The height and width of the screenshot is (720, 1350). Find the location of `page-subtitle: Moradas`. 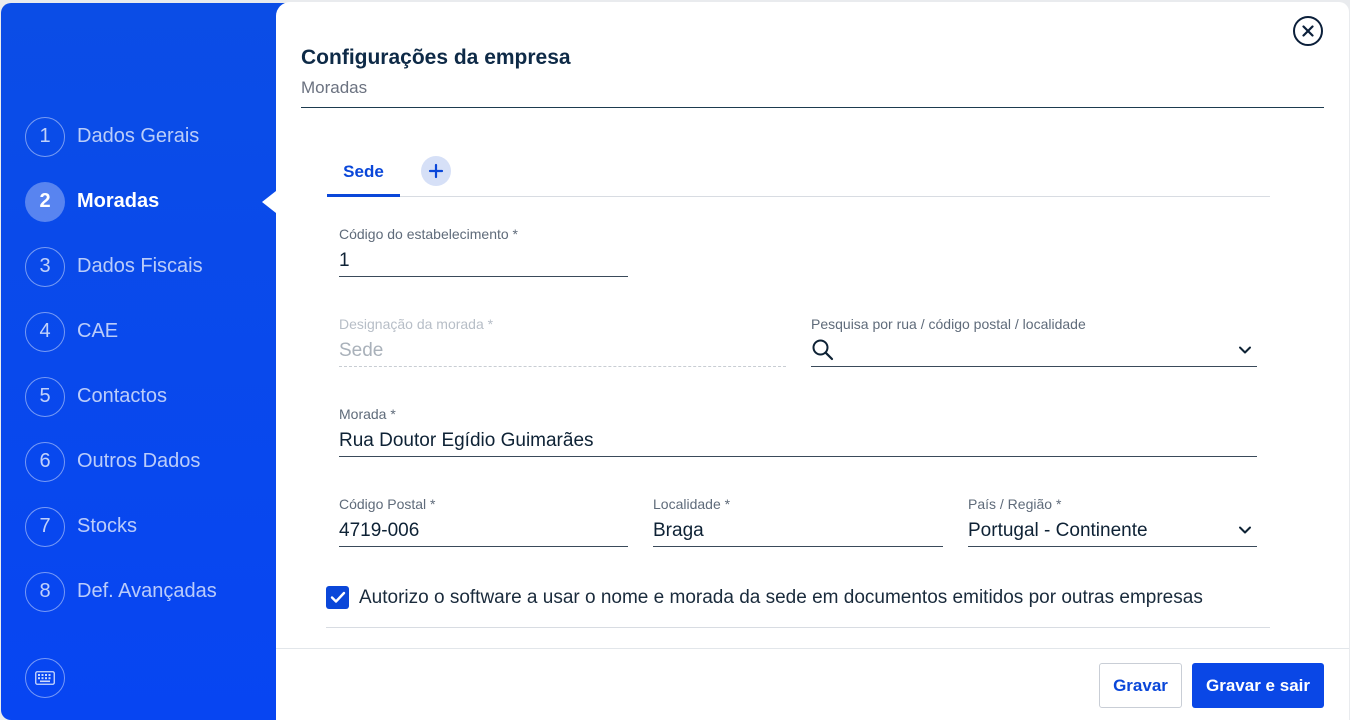

page-subtitle: Moradas is located at coordinates (334, 87).